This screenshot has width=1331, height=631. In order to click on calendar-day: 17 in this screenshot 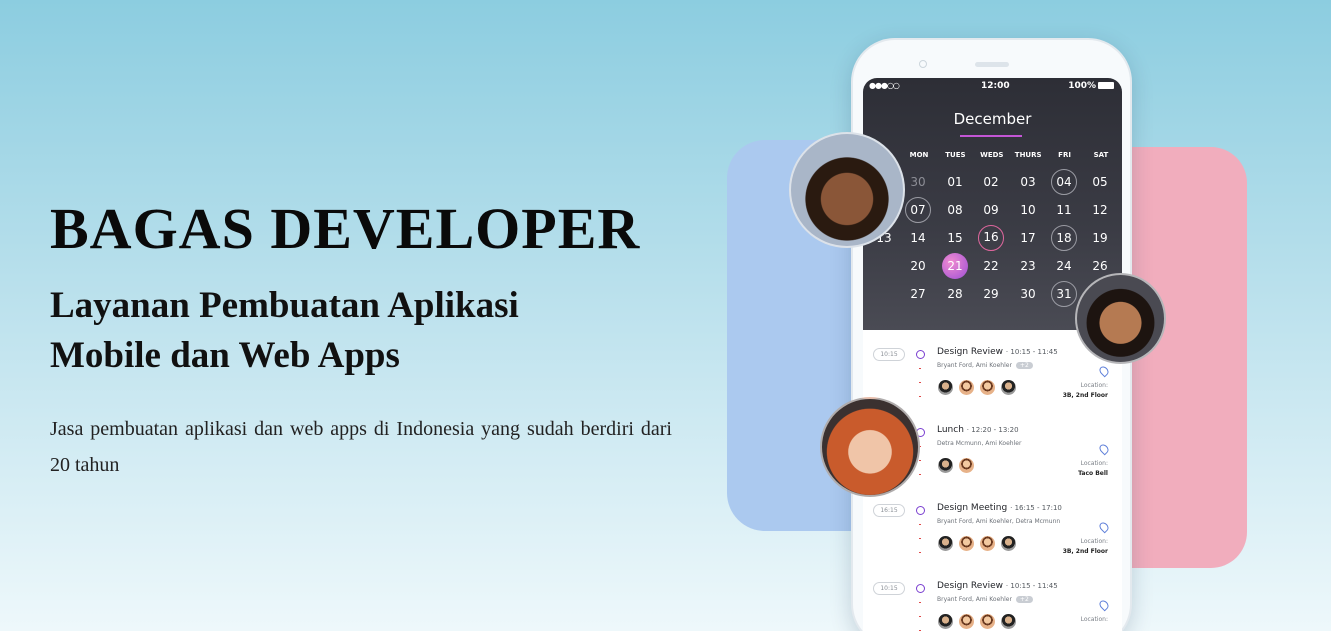, I will do `click(1028, 238)`.